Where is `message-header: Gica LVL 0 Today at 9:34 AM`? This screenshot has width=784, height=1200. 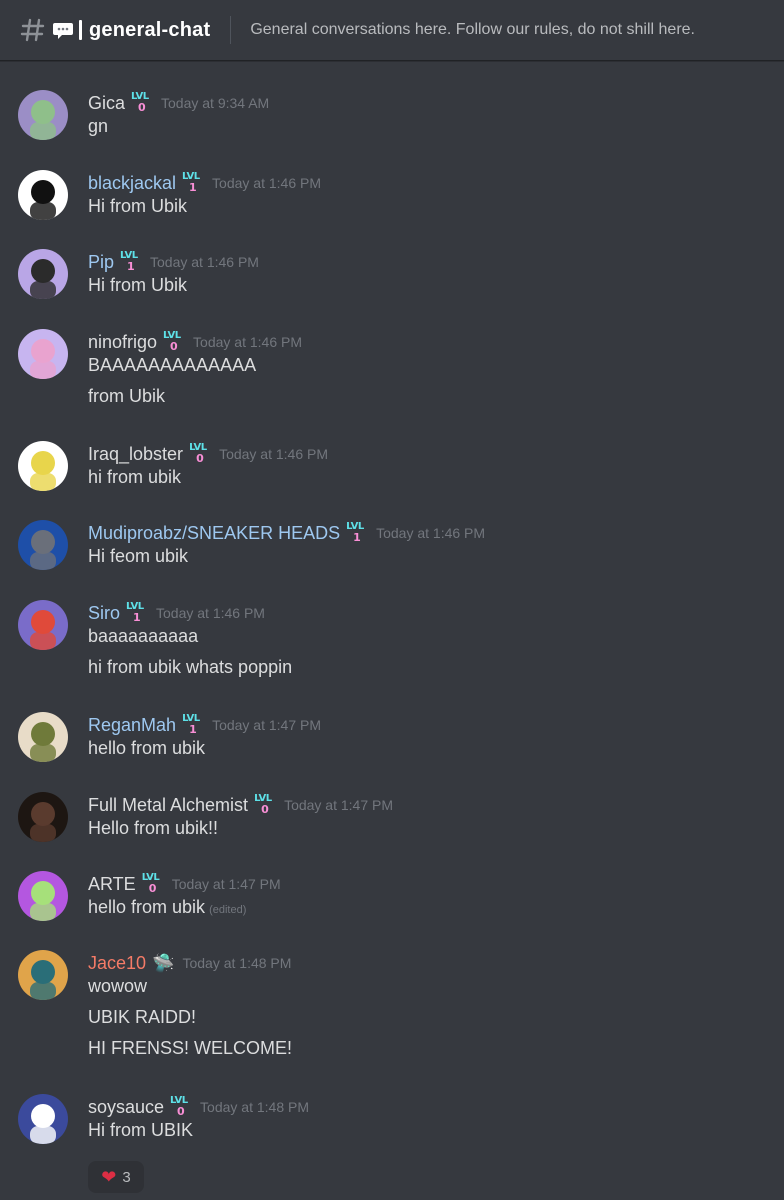
message-header: Gica LVL 0 Today at 9:34 AM is located at coordinates (178, 103).